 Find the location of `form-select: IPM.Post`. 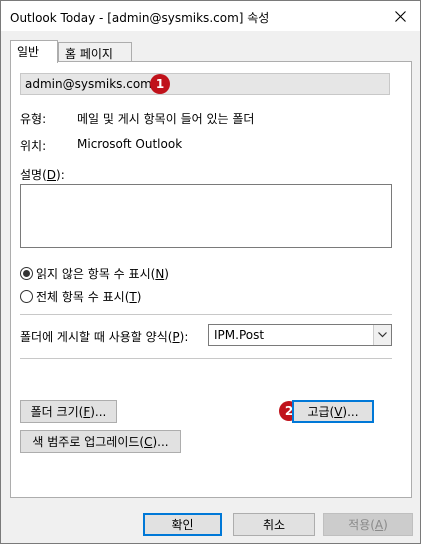

form-select: IPM.Post is located at coordinates (300, 335).